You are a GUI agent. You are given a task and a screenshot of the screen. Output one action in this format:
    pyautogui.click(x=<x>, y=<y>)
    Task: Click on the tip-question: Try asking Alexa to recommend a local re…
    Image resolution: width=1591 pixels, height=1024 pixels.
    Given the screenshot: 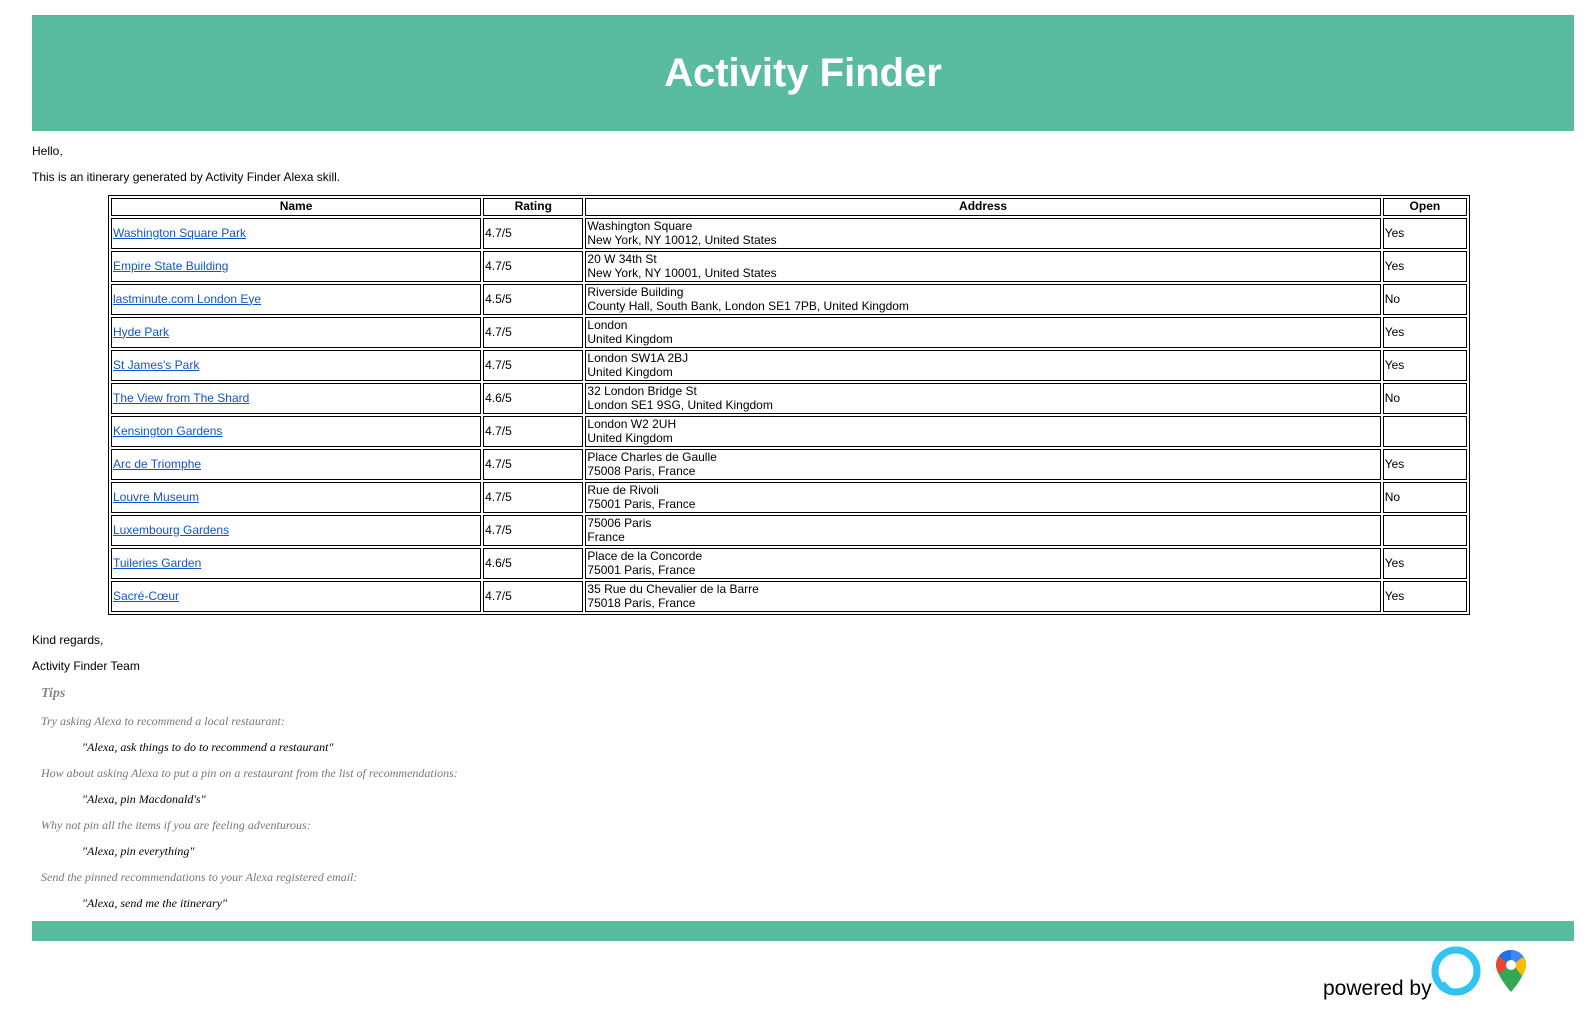 What is the action you would take?
    pyautogui.click(x=163, y=721)
    